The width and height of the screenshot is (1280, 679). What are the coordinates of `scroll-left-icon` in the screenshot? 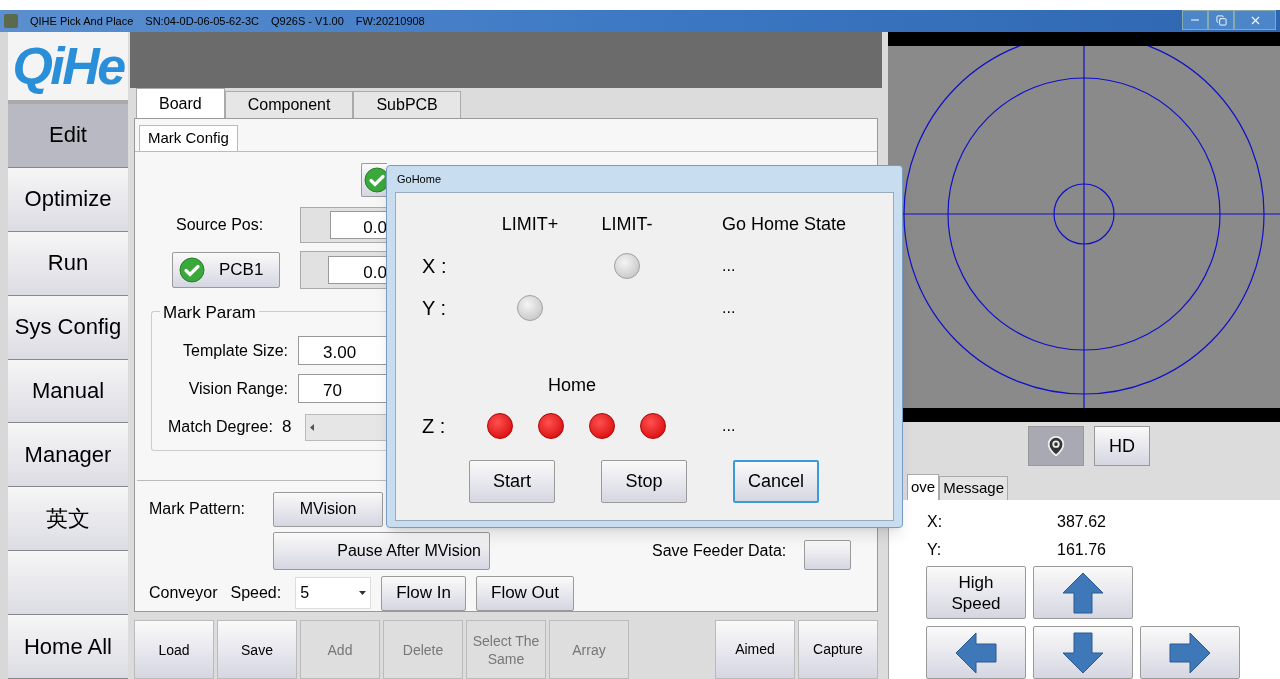 It's located at (313, 427).